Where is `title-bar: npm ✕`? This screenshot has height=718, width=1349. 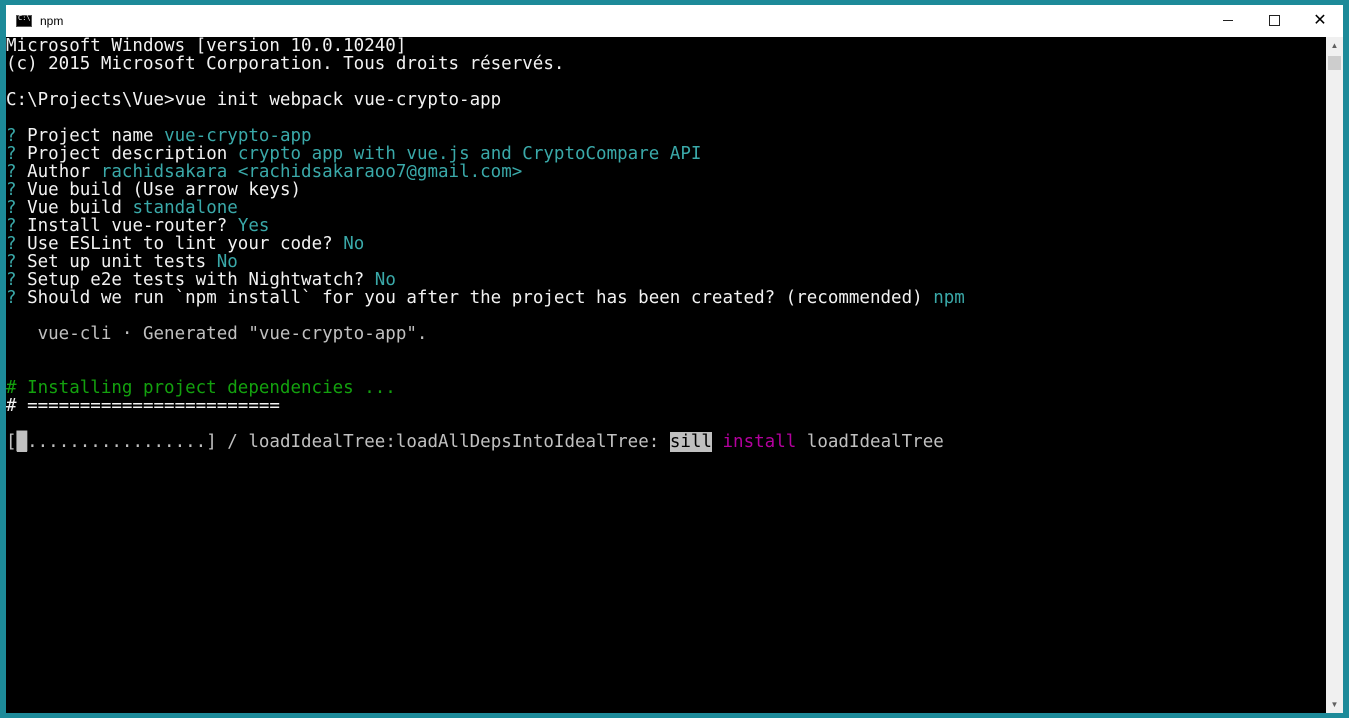 title-bar: npm ✕ is located at coordinates (674, 21).